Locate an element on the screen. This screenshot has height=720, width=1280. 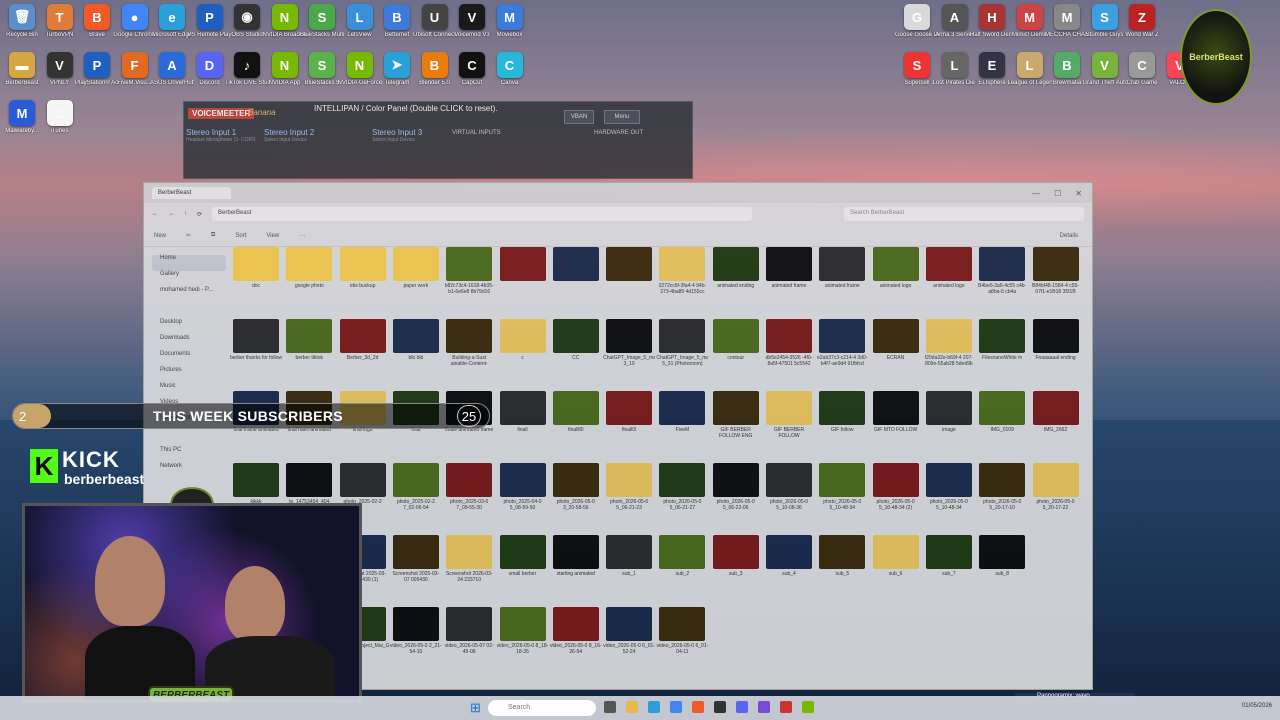
file-item: obs buckup is located at coordinates (363, 271).